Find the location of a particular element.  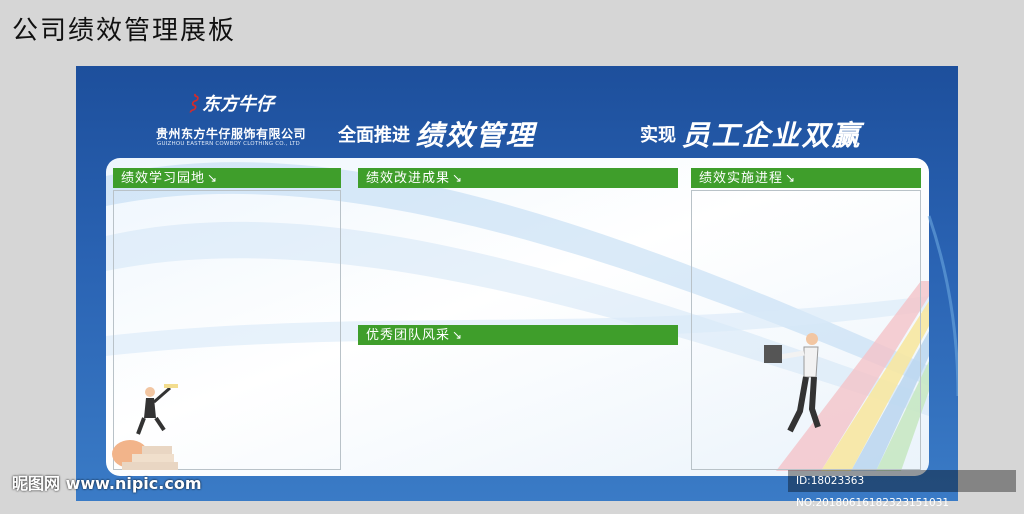

image-id-watermark: ID:18023363 NO:20180616182323151031 is located at coordinates (902, 489).